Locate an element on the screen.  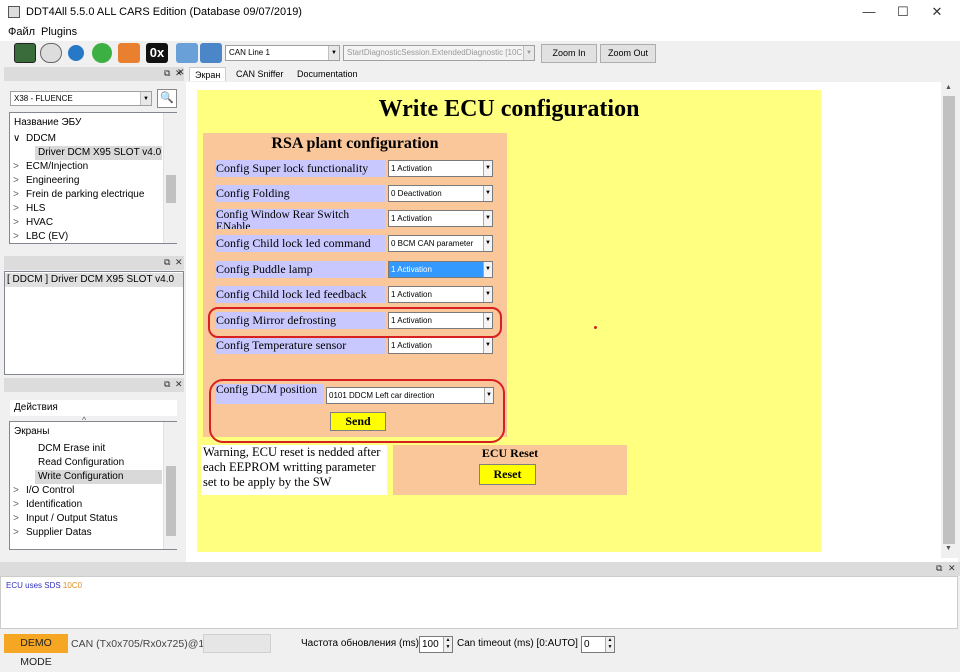
network-icon is located at coordinates (187, 53).